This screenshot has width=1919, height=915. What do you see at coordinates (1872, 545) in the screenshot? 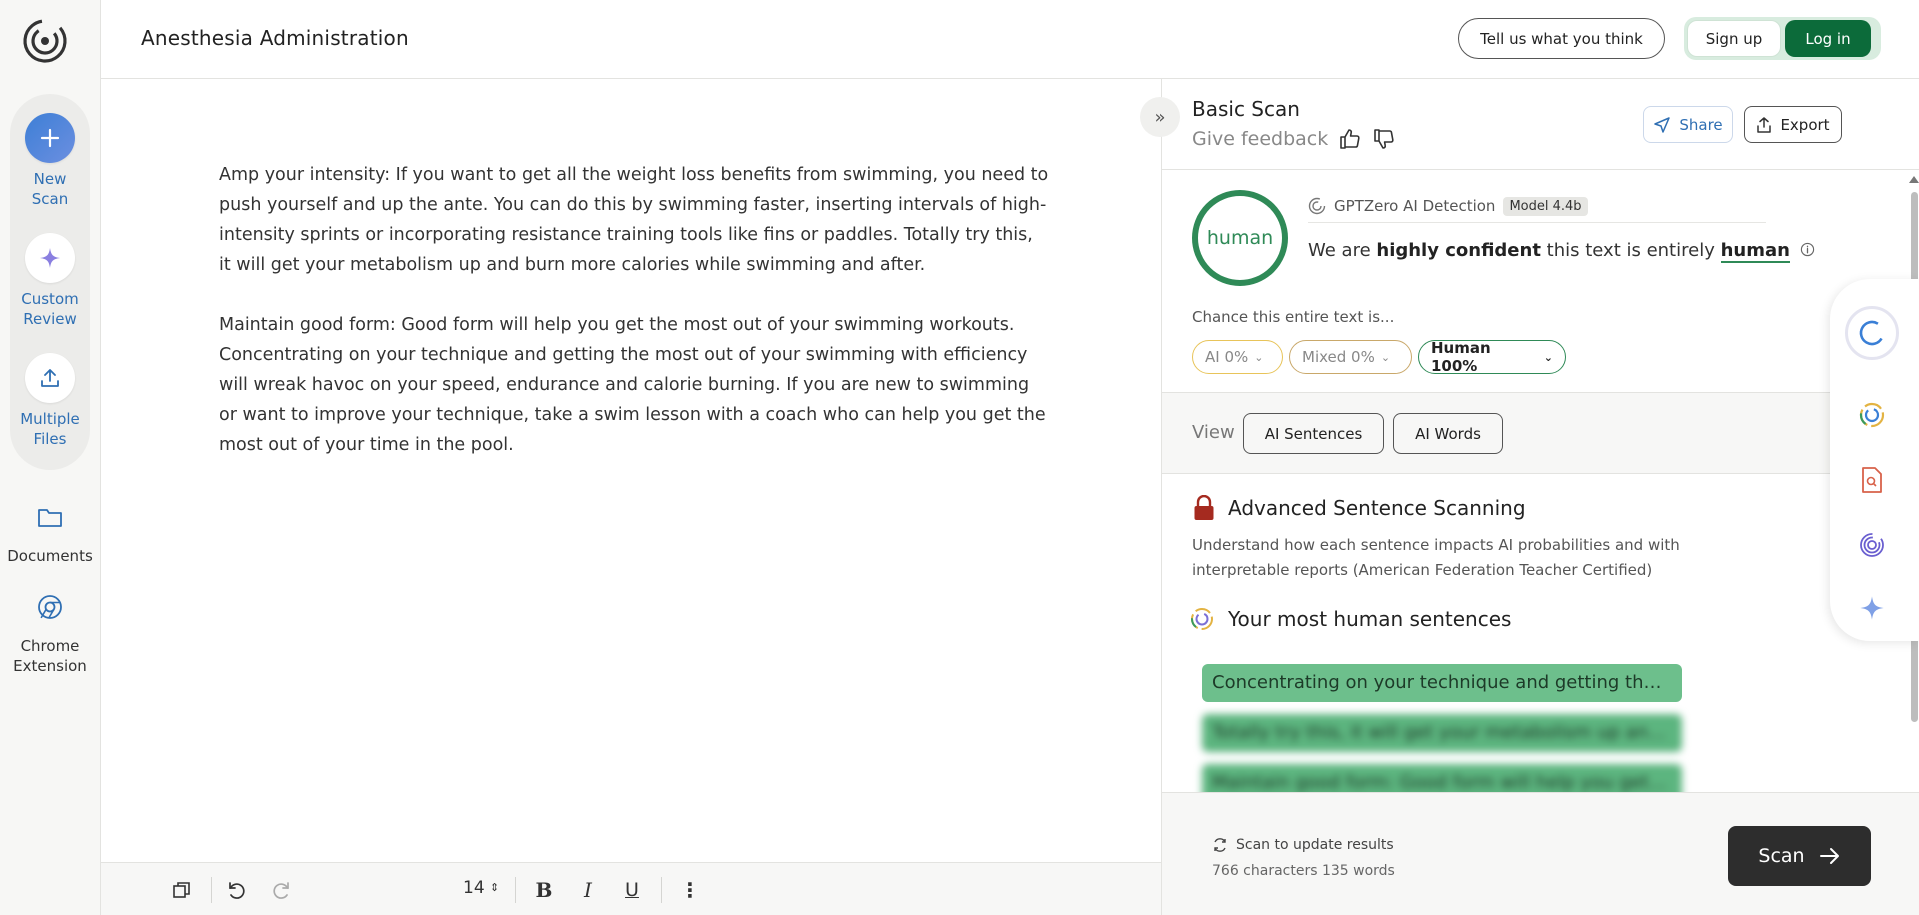
I see `fingerprint-icon` at bounding box center [1872, 545].